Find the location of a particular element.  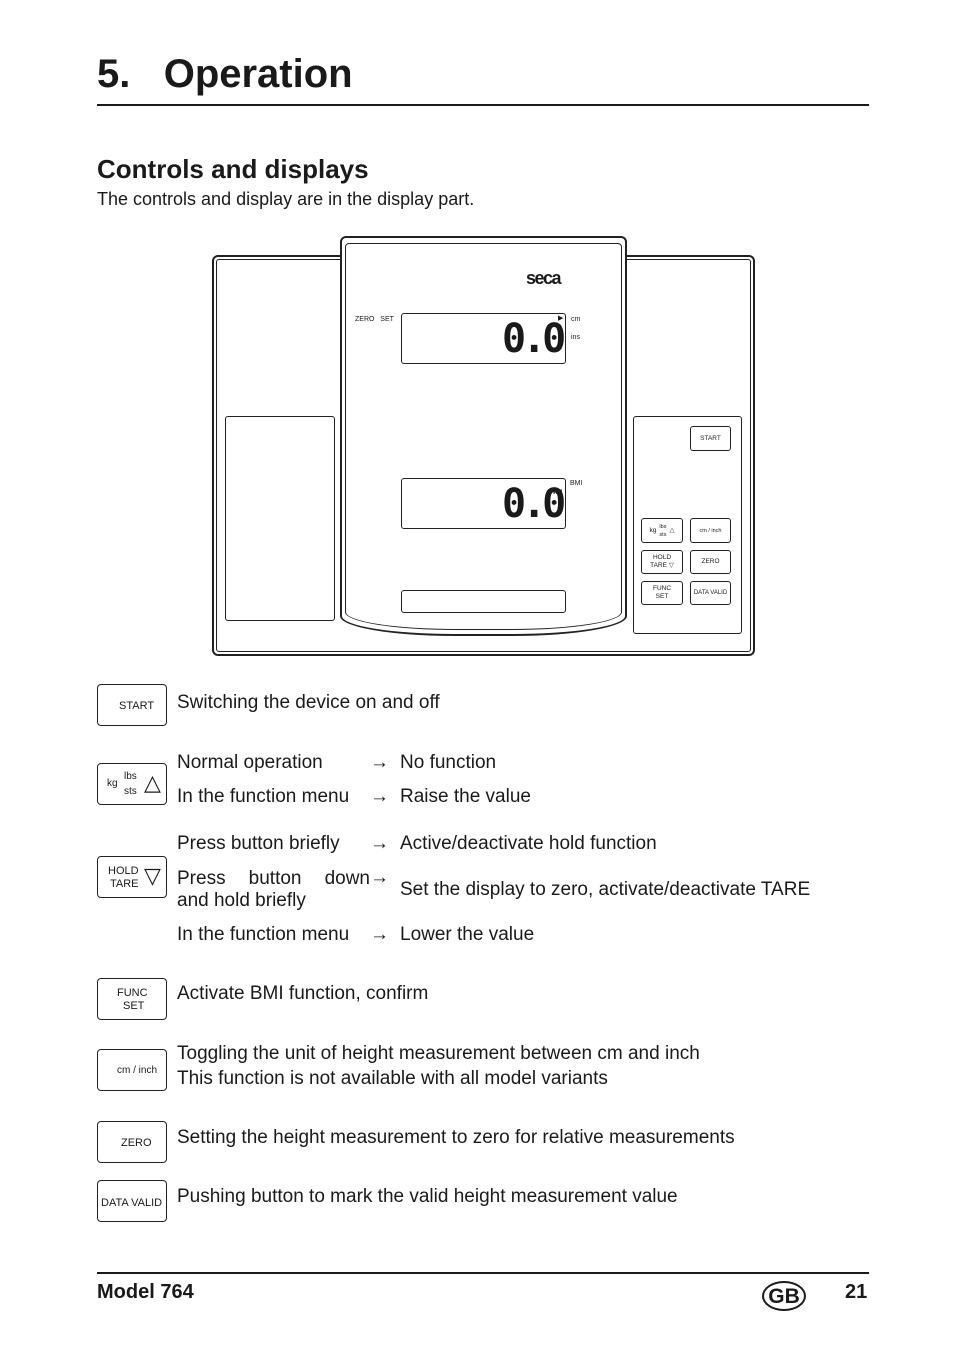

device-hold-tare-button: HOLD TARE ▽ is located at coordinates (662, 562).